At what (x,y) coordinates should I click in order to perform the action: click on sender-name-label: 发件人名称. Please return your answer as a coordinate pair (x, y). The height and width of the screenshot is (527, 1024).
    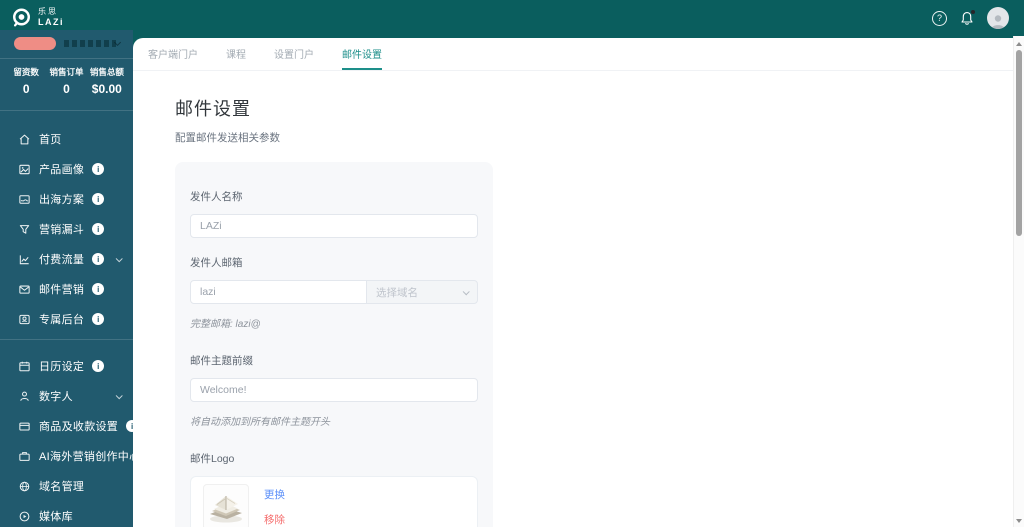
    Looking at the image, I should click on (216, 197).